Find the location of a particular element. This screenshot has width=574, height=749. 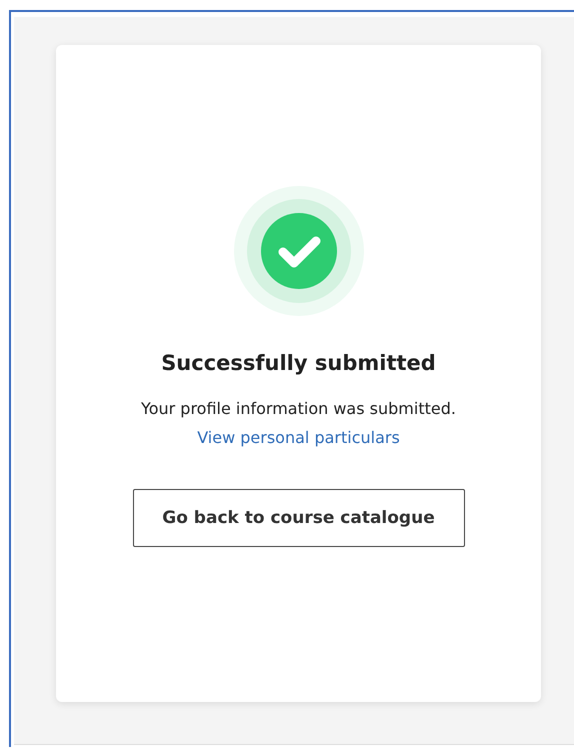

success-check-icon is located at coordinates (298, 251).